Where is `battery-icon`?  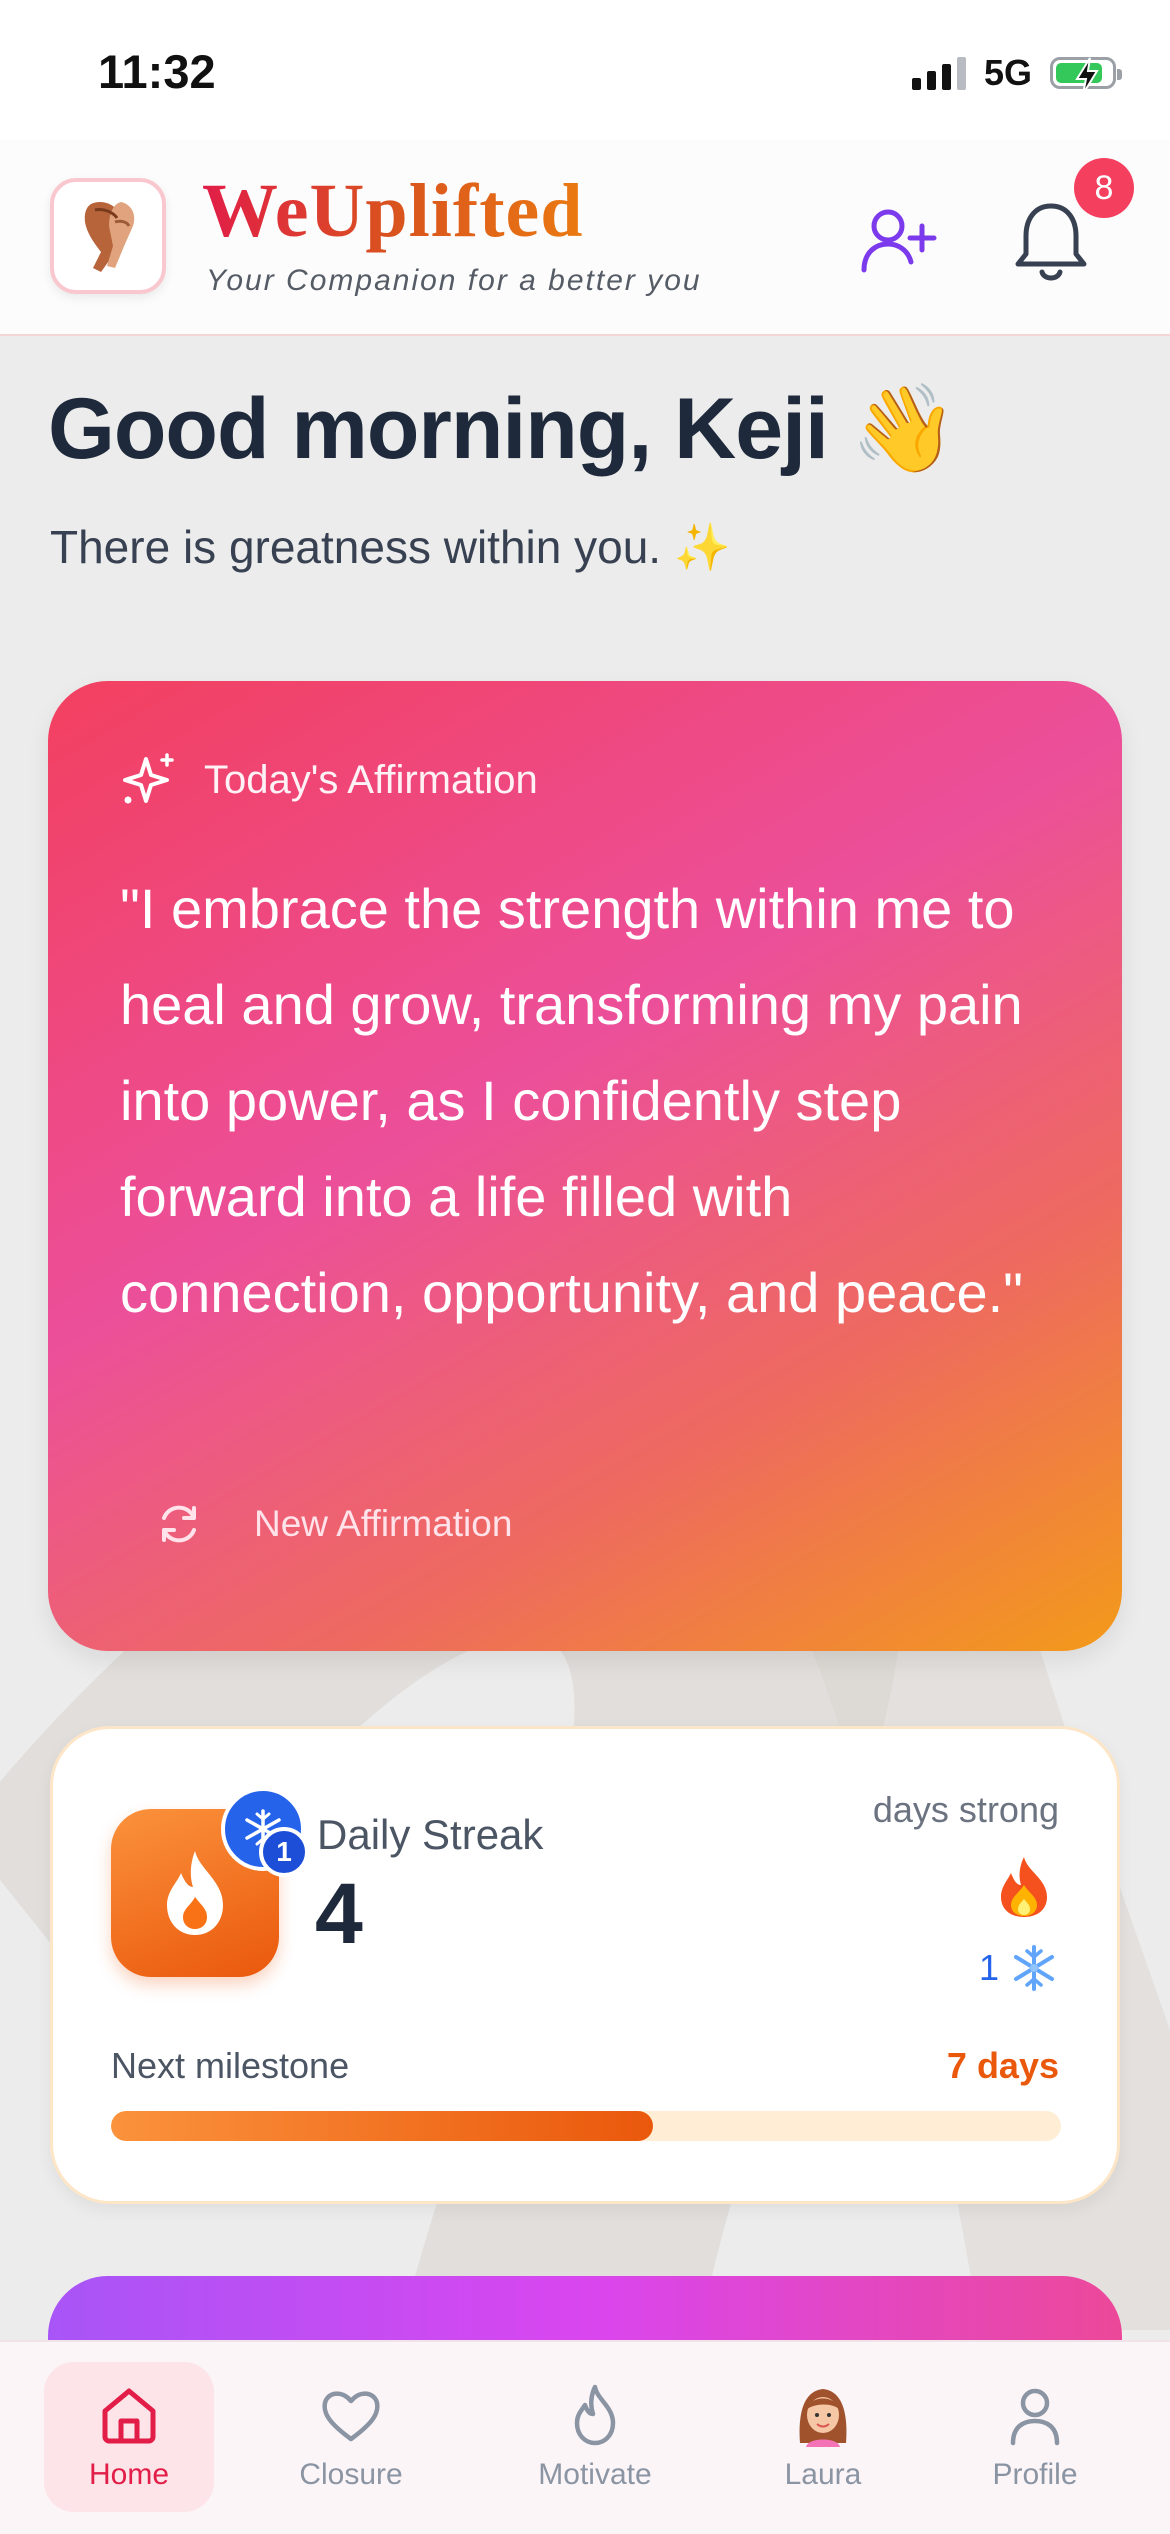
battery-icon is located at coordinates (1086, 76).